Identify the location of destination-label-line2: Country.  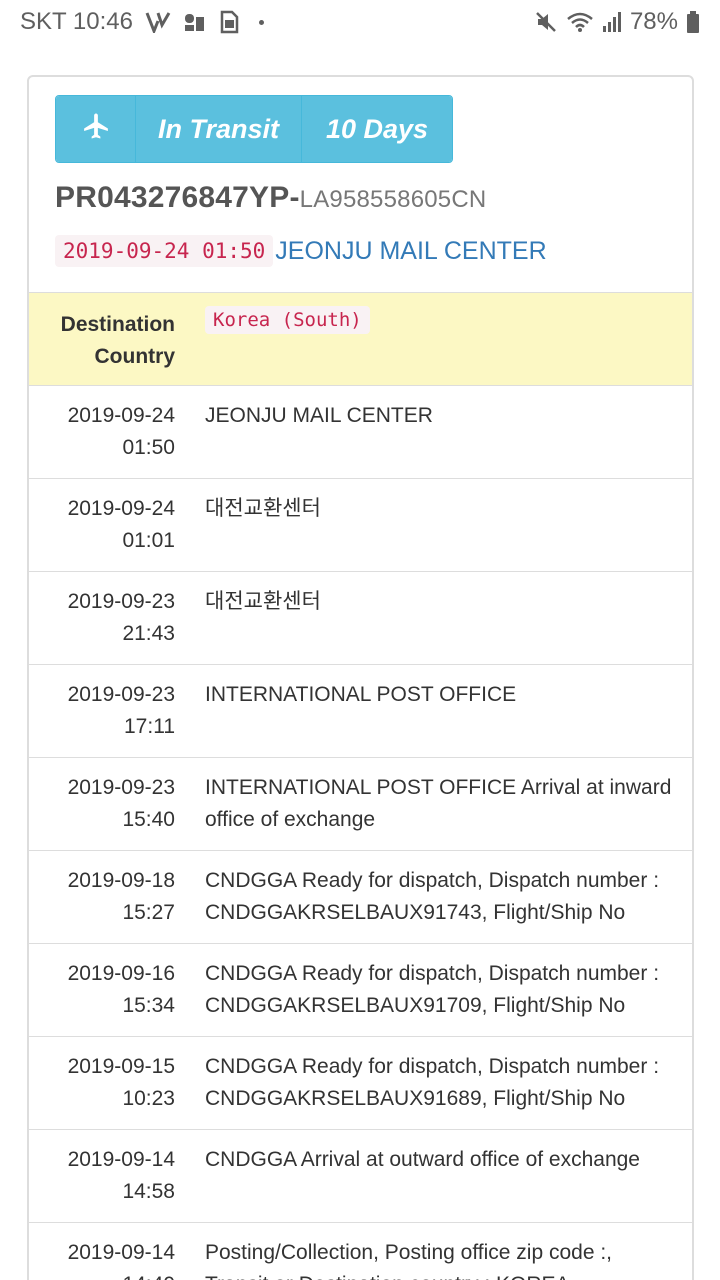
(135, 356).